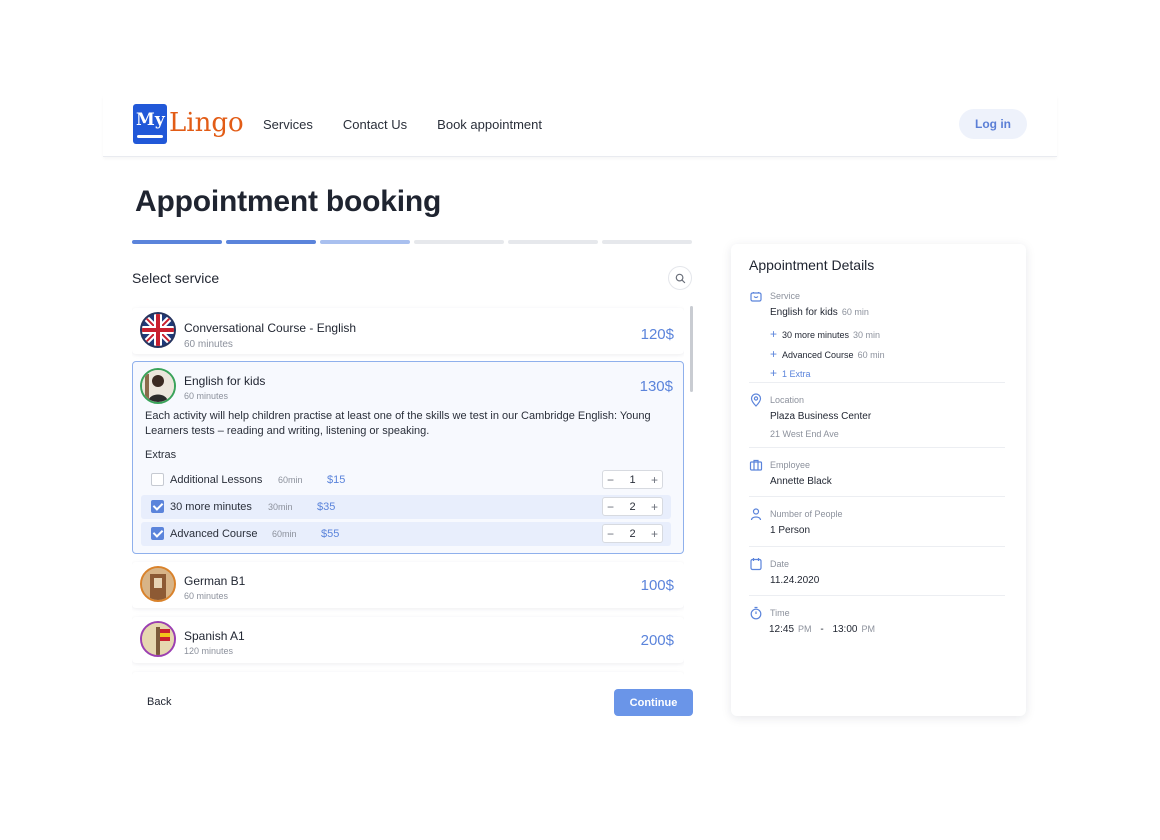  I want to click on continue-button: Continue, so click(653, 702).